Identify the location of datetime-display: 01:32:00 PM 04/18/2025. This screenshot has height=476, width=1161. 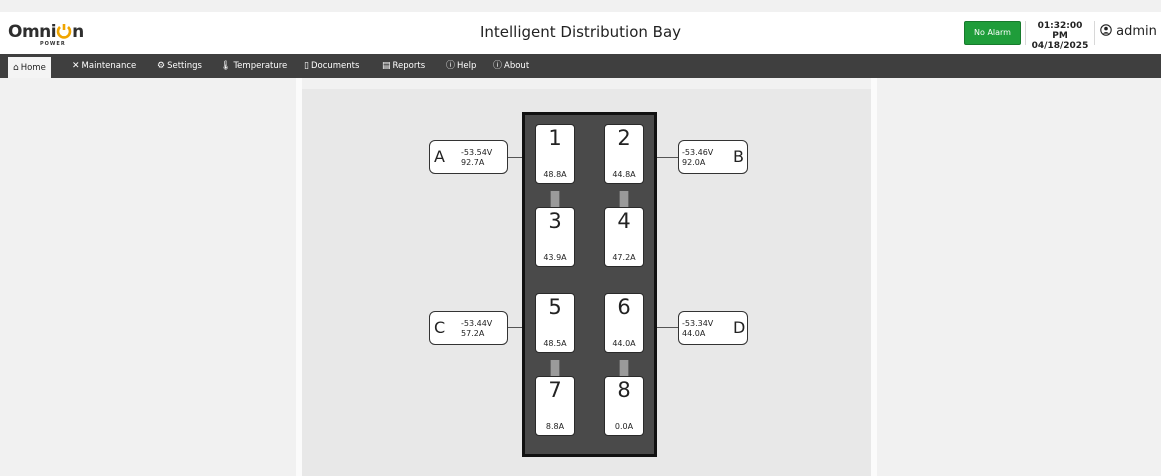
(1060, 36).